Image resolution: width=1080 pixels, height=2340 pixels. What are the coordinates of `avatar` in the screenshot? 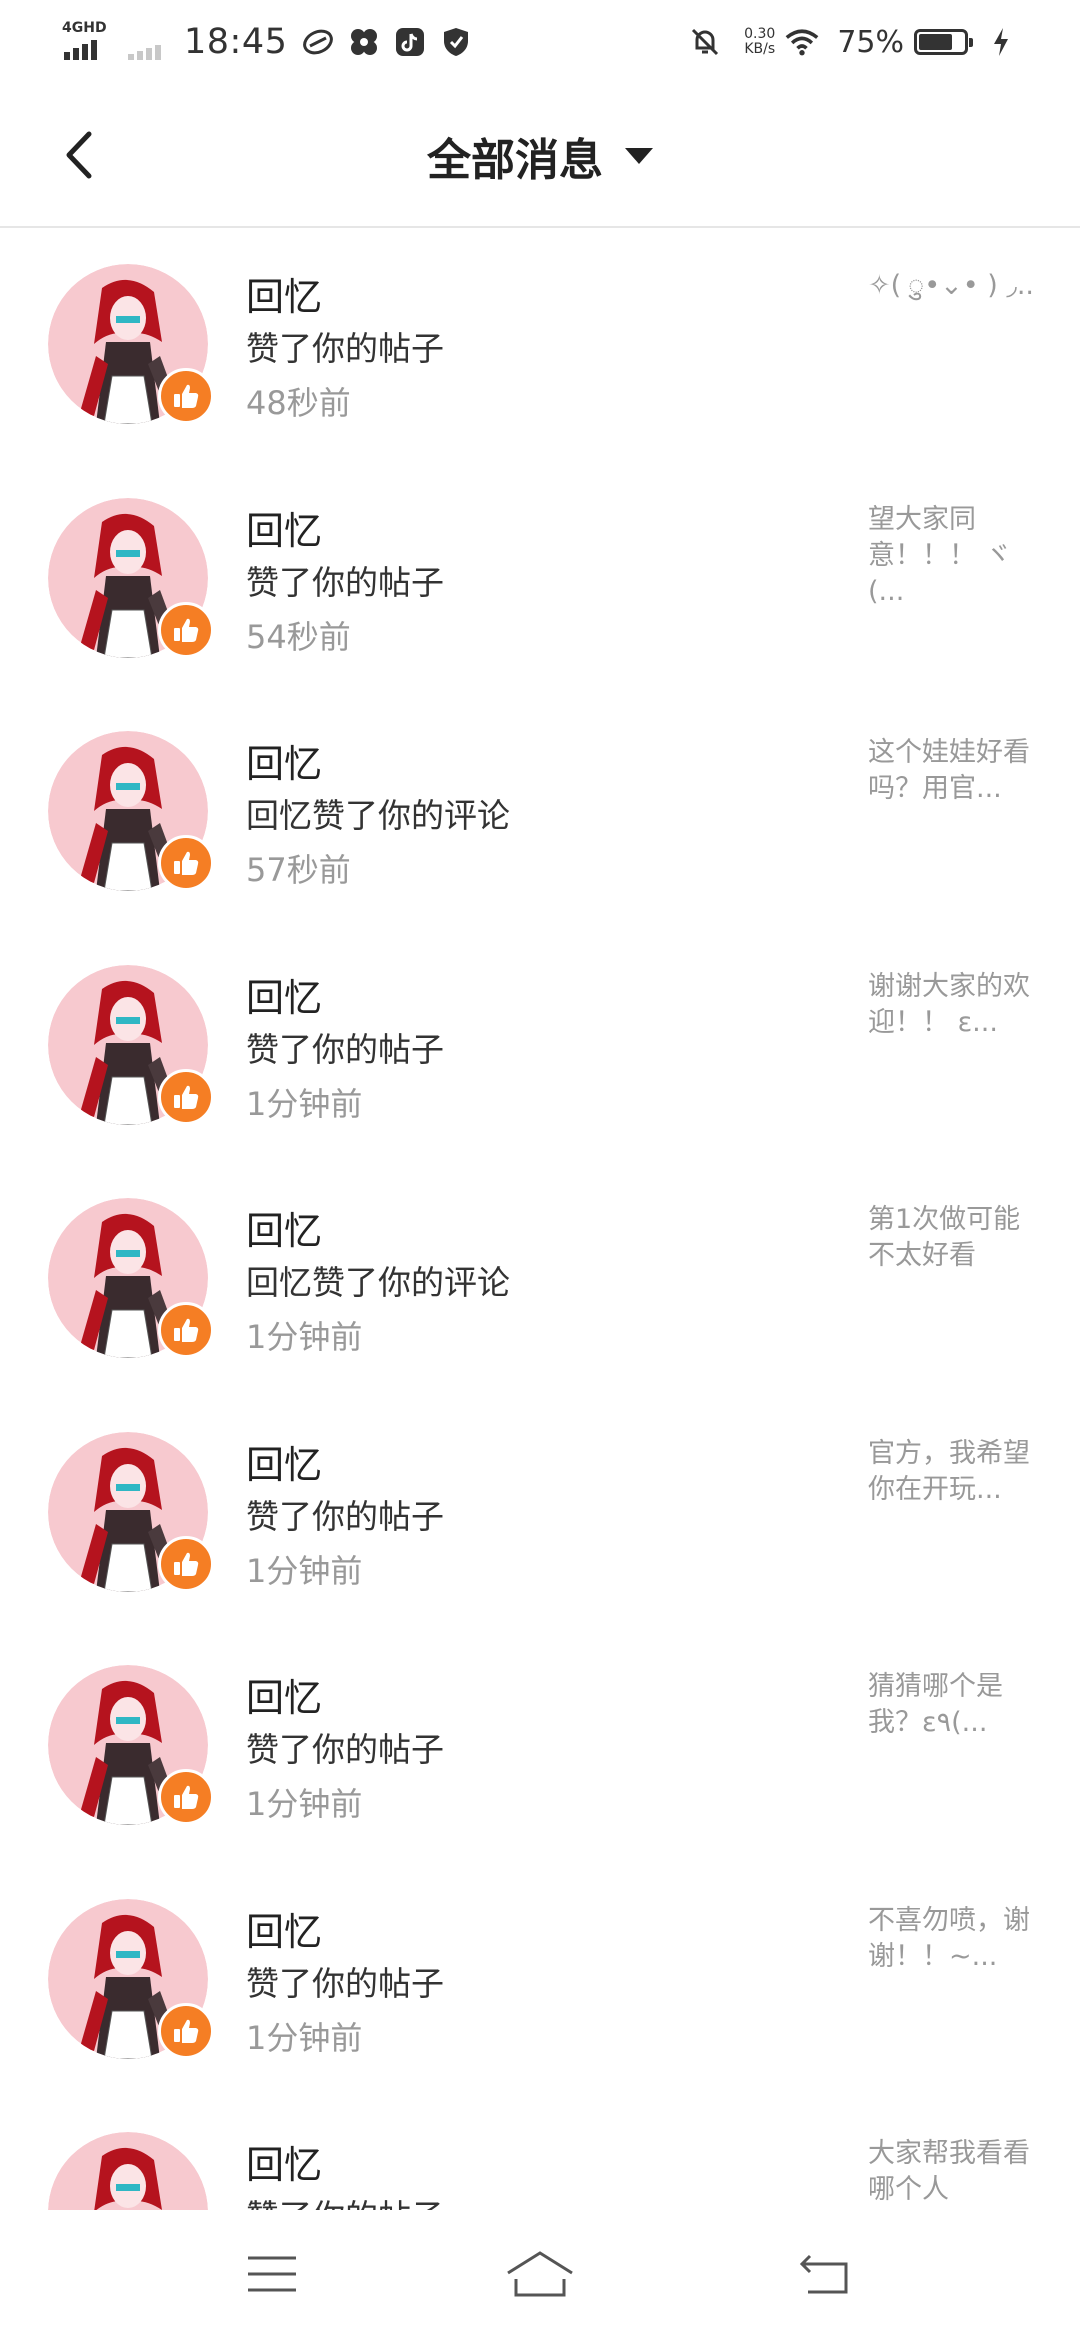 It's located at (128, 2171).